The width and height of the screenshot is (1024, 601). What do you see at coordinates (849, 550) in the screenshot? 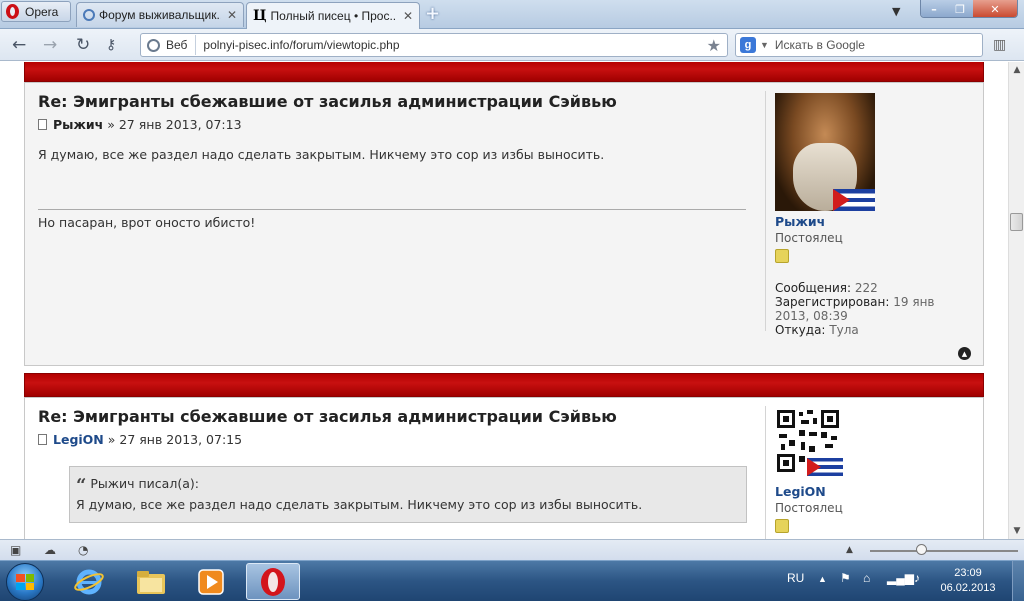
I see `zoom-menu-chevron-icon: ▲` at bounding box center [849, 550].